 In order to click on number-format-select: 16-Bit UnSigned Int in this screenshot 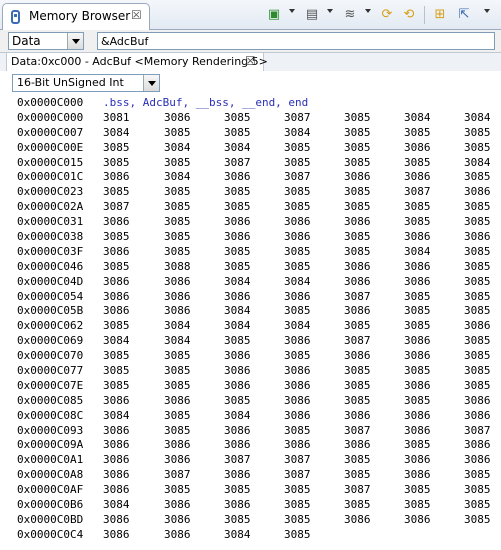, I will do `click(86, 83)`.